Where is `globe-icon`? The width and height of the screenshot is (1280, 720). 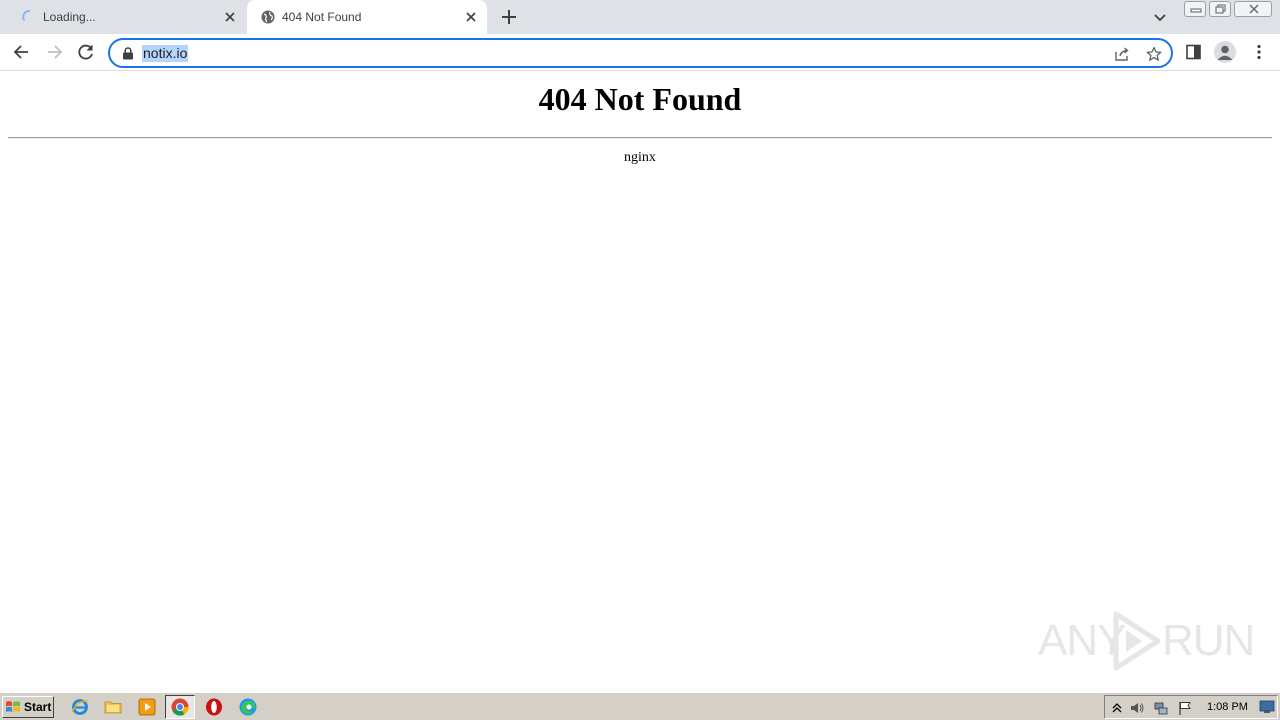 globe-icon is located at coordinates (268, 17).